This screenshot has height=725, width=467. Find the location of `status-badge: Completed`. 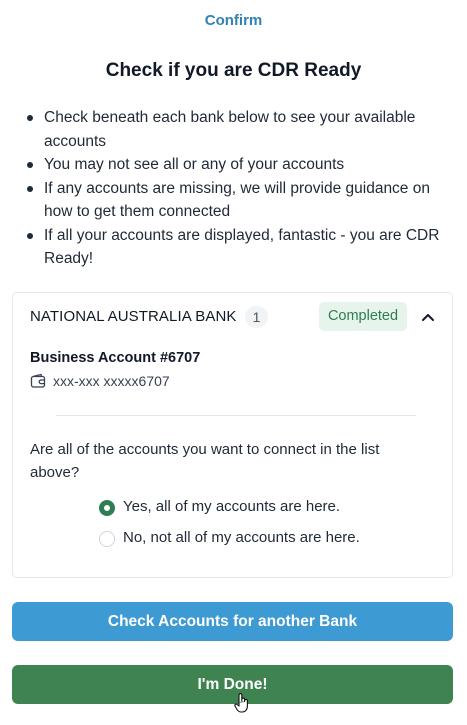

status-badge: Completed is located at coordinates (363, 316).